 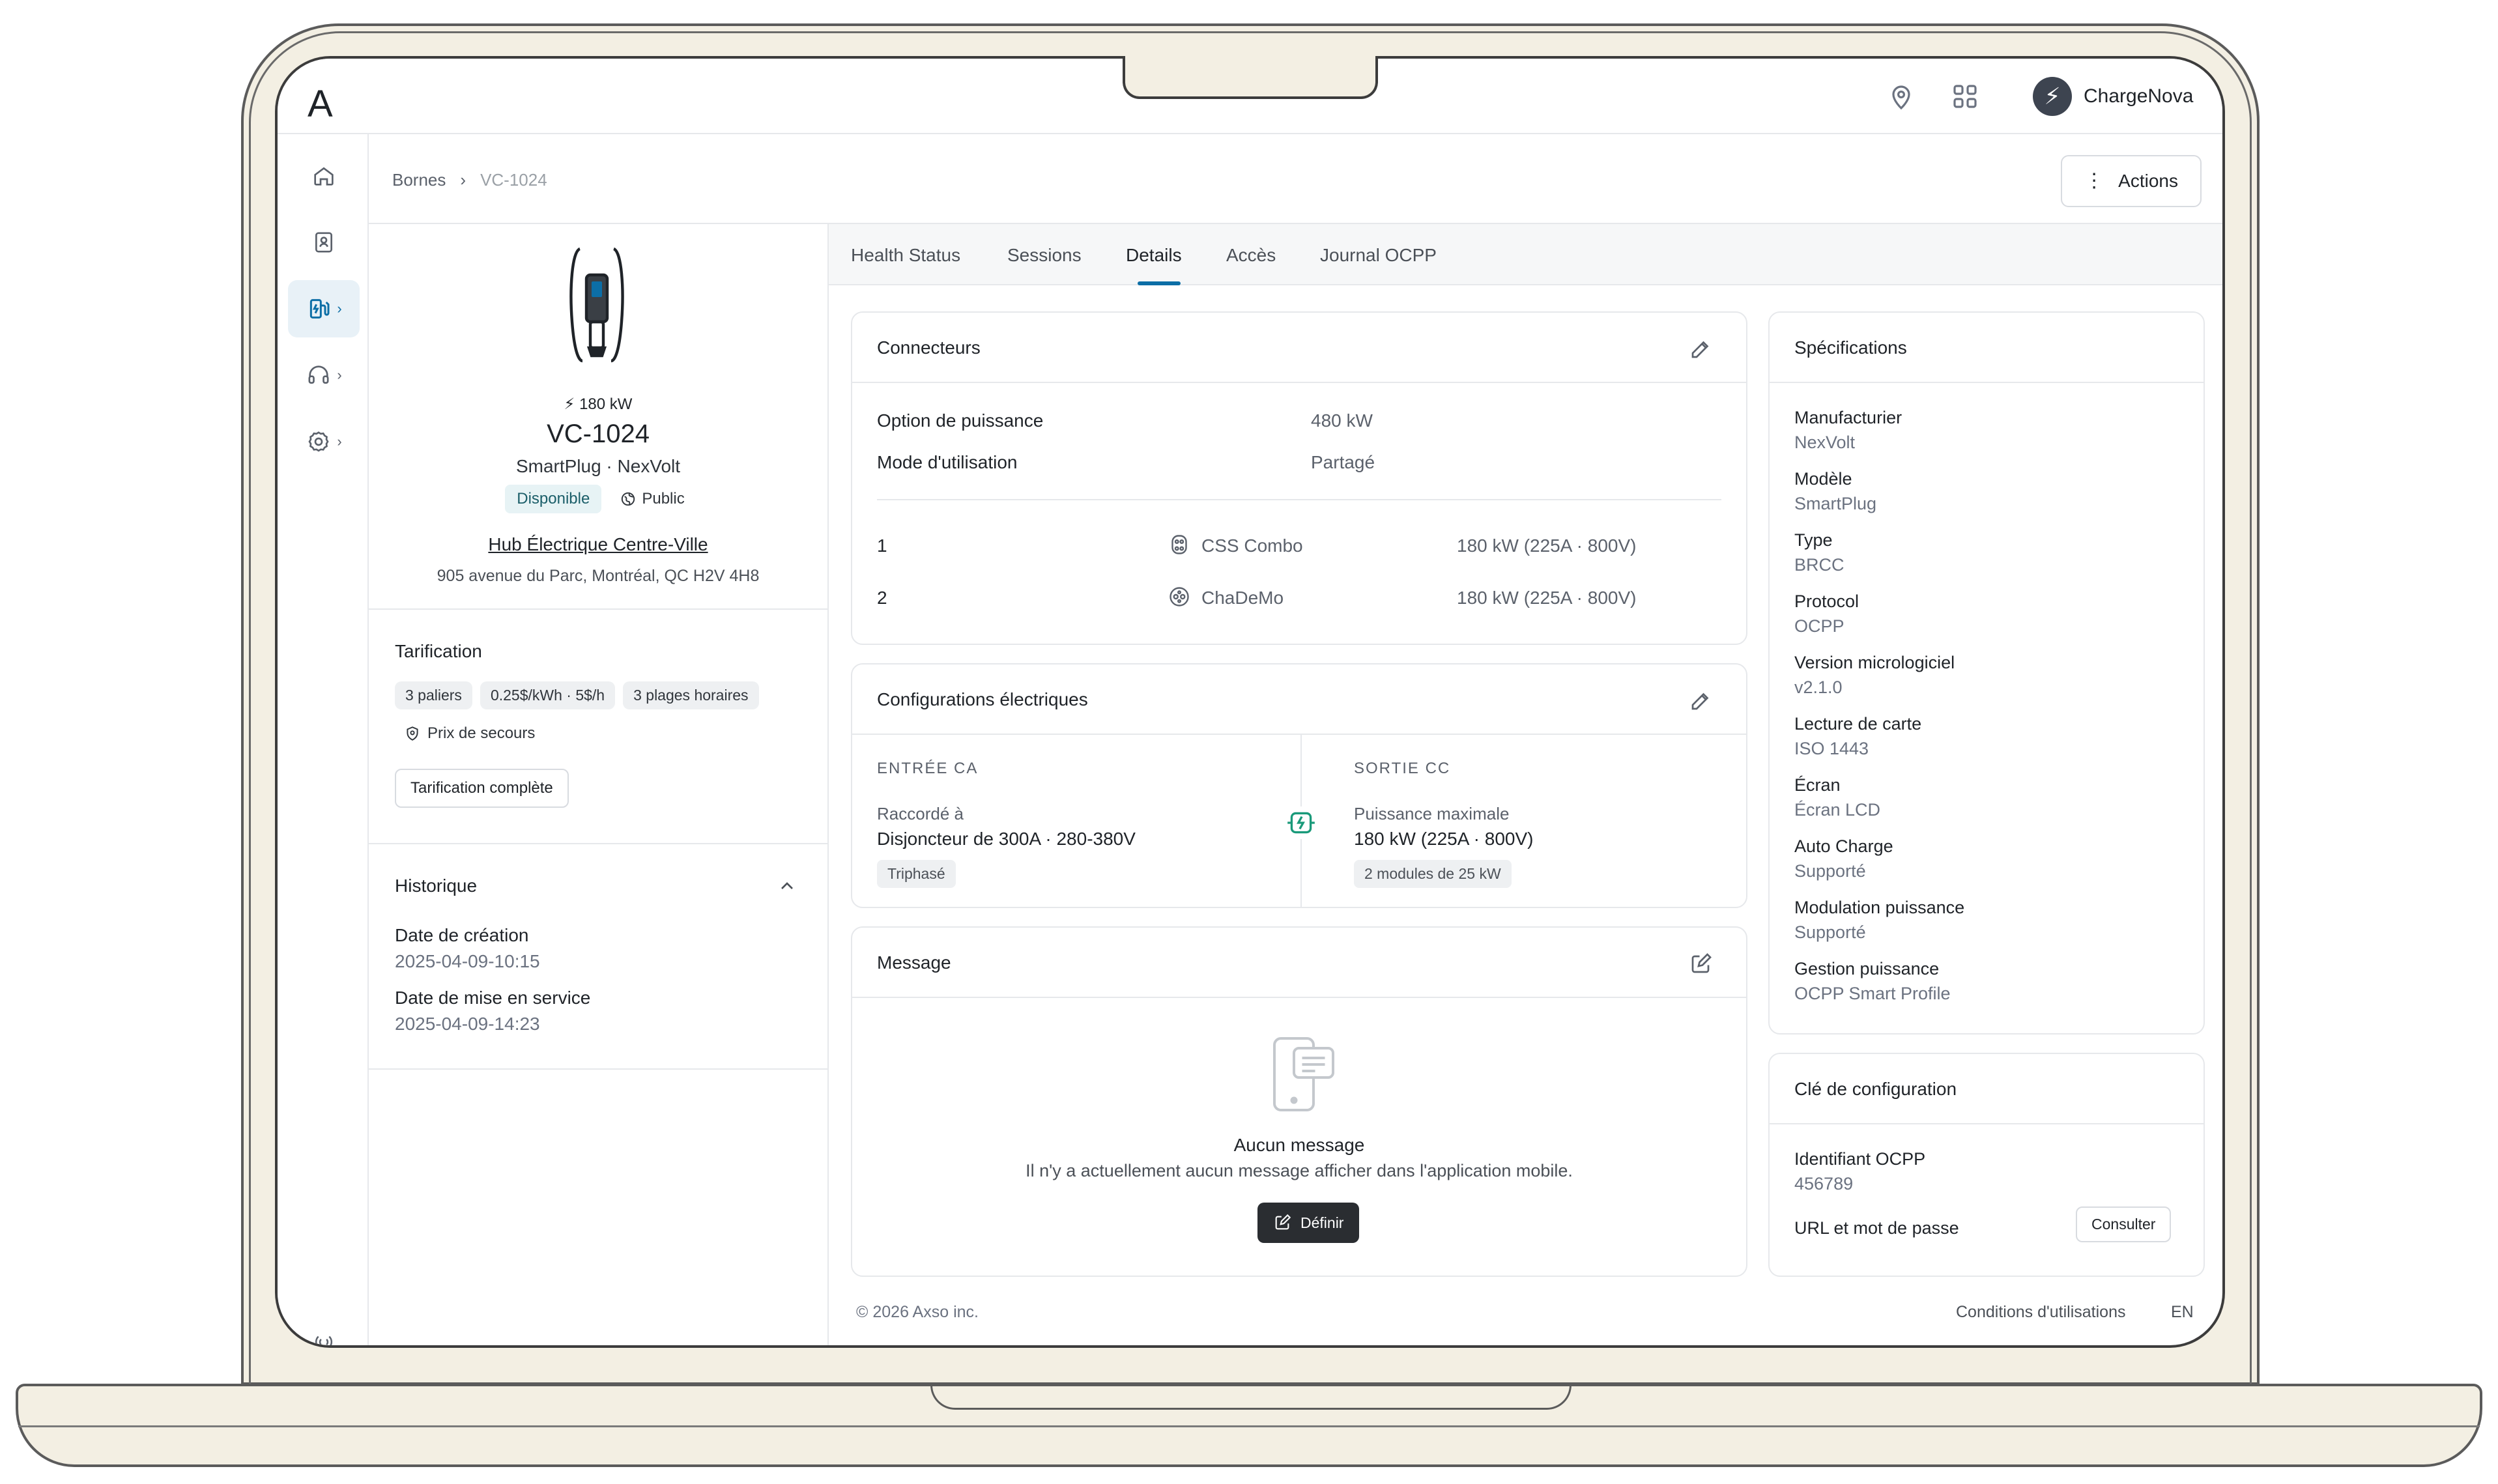 What do you see at coordinates (982, 699) in the screenshot?
I see `electrical-config-title: Configurations électriques` at bounding box center [982, 699].